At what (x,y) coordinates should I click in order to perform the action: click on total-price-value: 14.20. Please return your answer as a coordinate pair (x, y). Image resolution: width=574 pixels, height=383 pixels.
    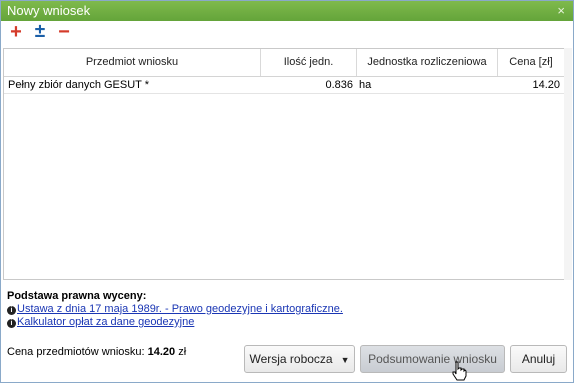
    Looking at the image, I should click on (161, 352).